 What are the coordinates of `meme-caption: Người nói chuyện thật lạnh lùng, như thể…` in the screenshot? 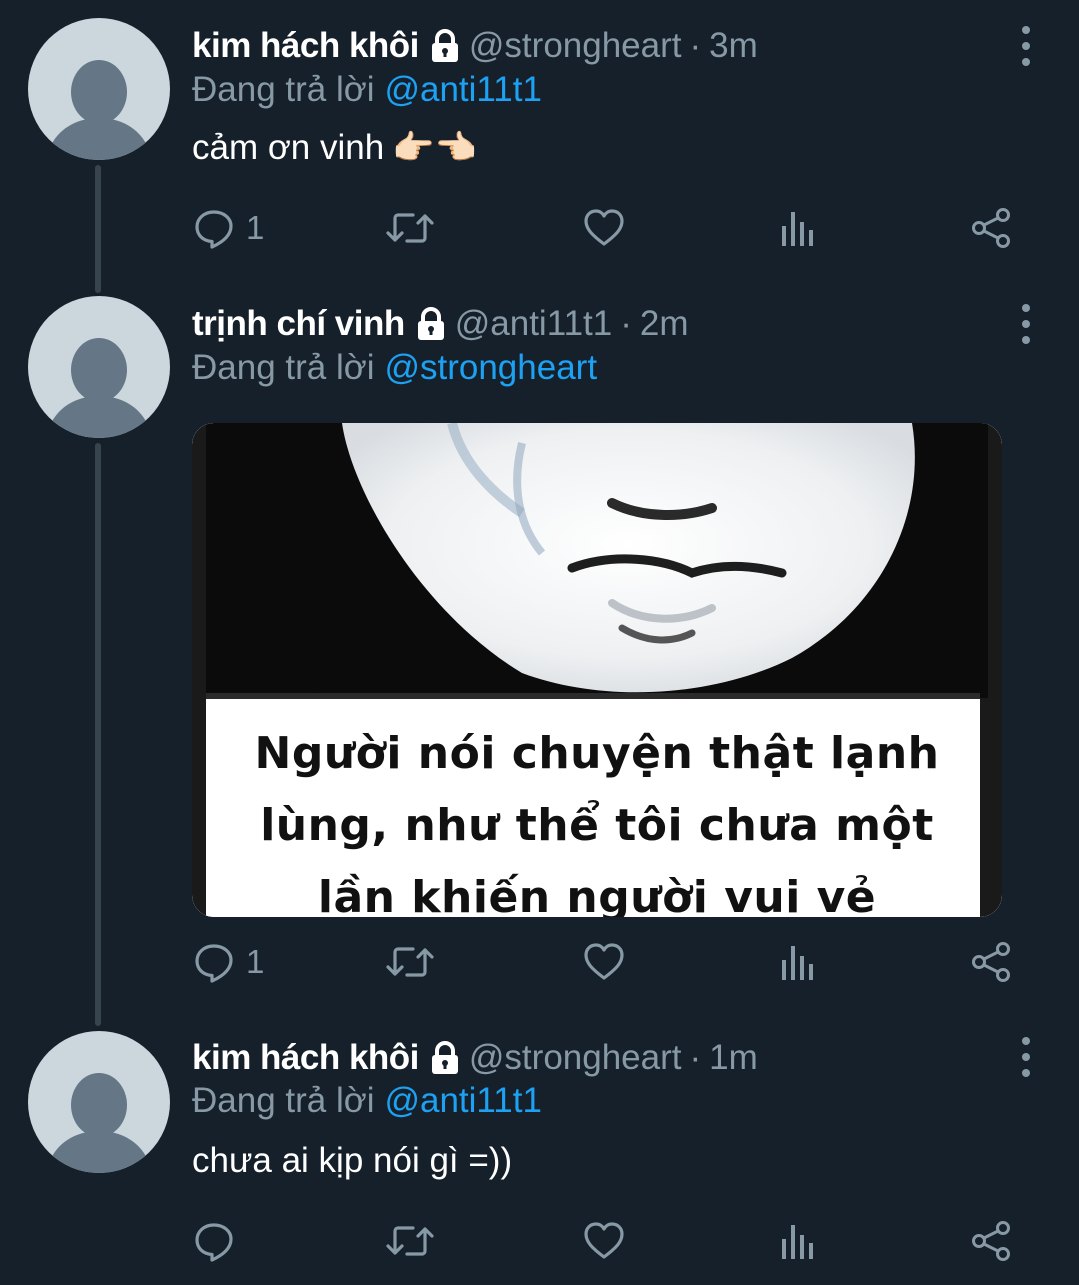 It's located at (597, 817).